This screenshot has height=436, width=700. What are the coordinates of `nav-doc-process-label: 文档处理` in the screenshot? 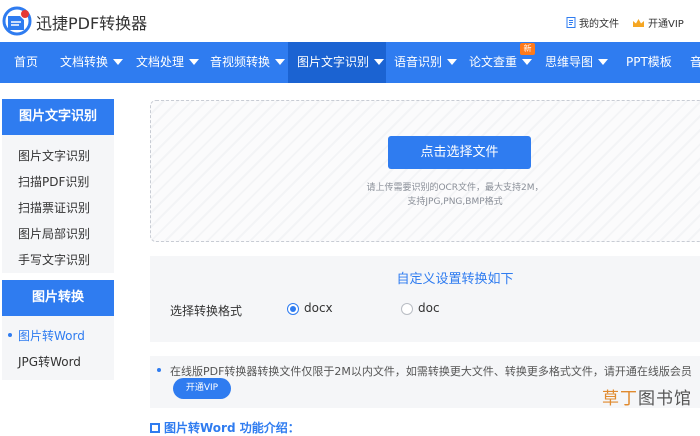 It's located at (160, 62).